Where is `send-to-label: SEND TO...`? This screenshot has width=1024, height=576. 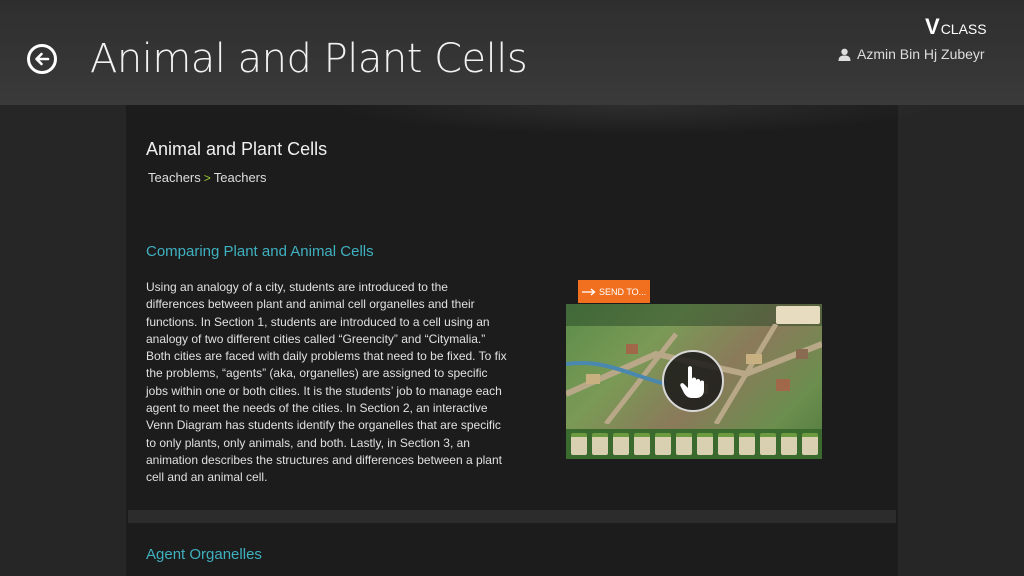 send-to-label: SEND TO... is located at coordinates (623, 291).